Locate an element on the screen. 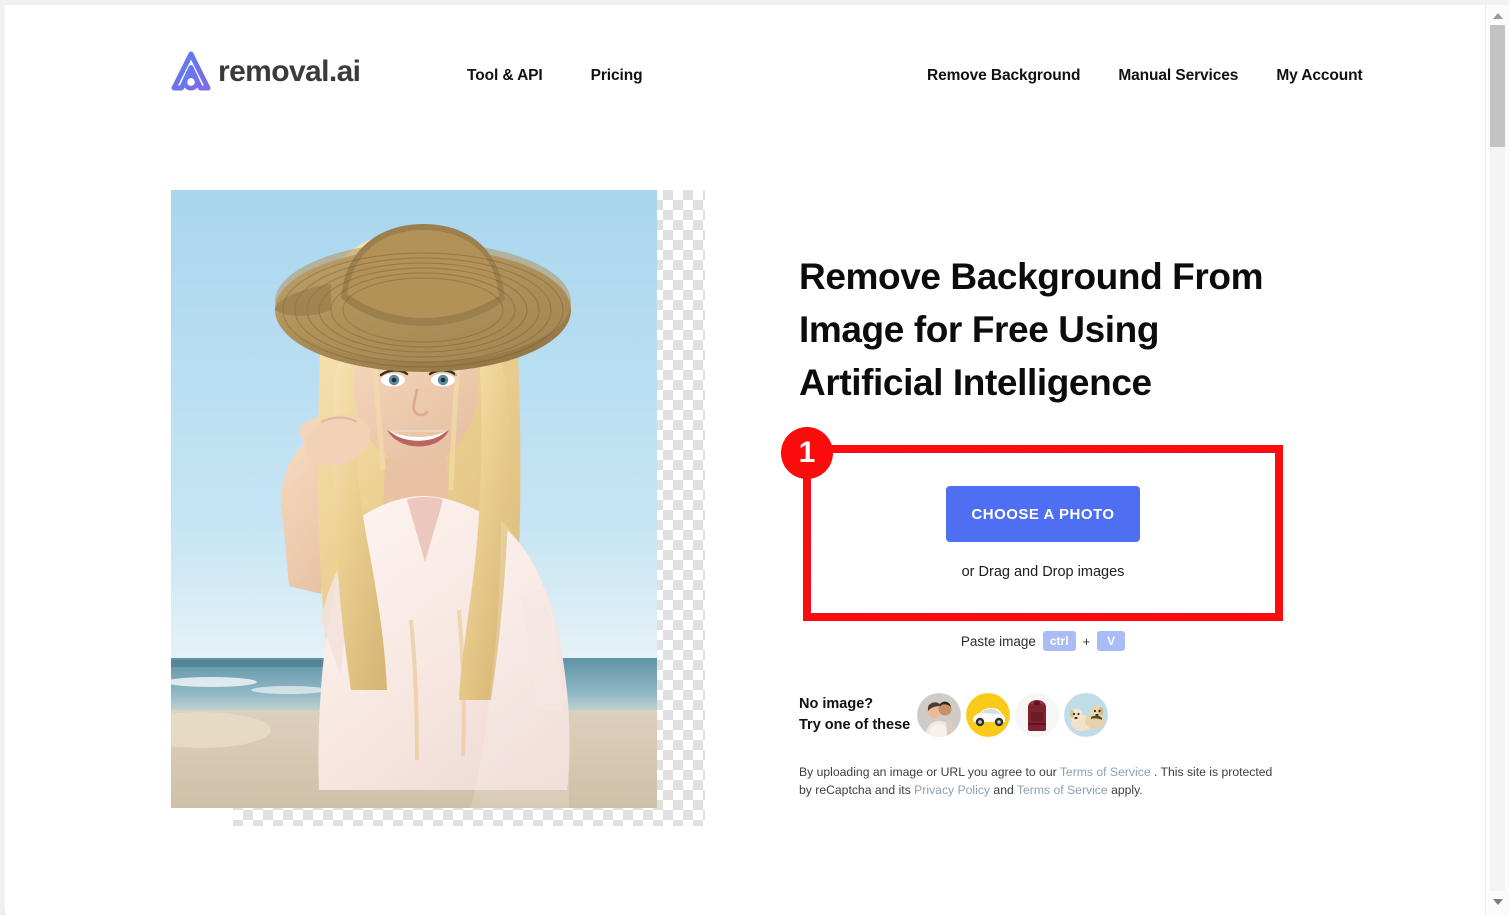 This screenshot has width=1509, height=915. upload-dropzone: CHOOSE A PHOTO or Drag and Drop images is located at coordinates (1043, 533).